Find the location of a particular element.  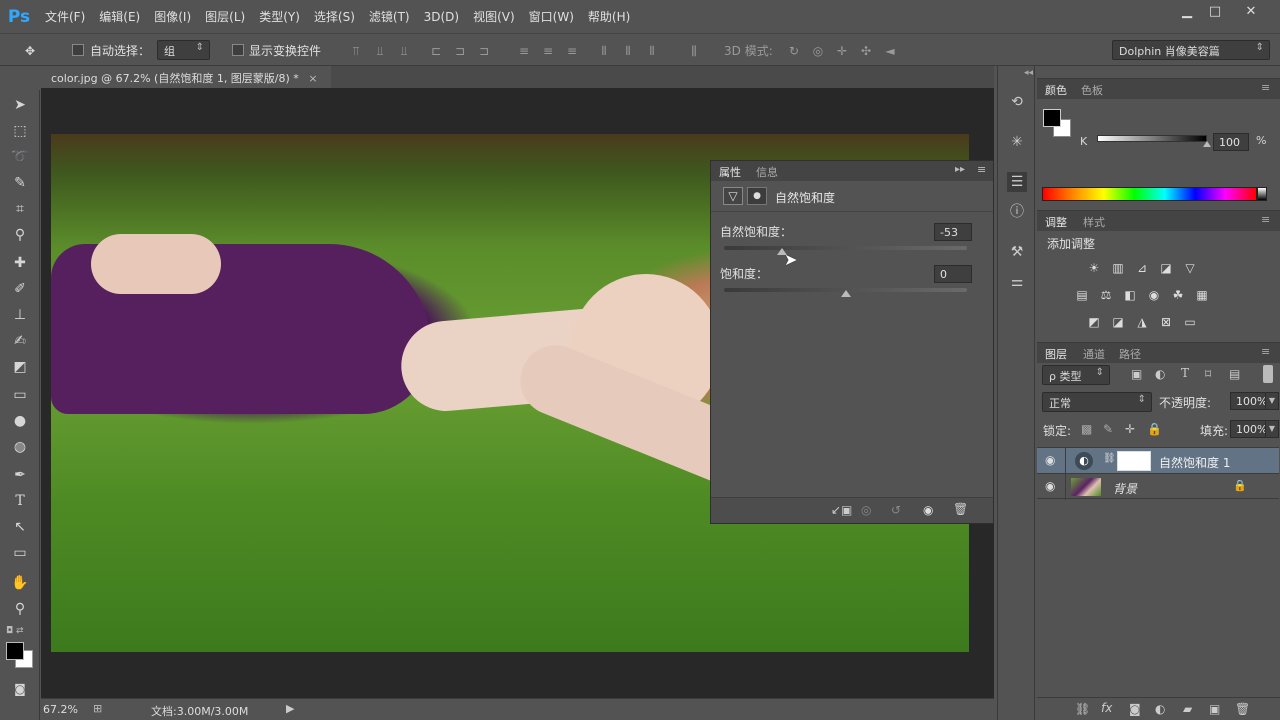

vibrance-icon: ▽ is located at coordinates (1190, 268).